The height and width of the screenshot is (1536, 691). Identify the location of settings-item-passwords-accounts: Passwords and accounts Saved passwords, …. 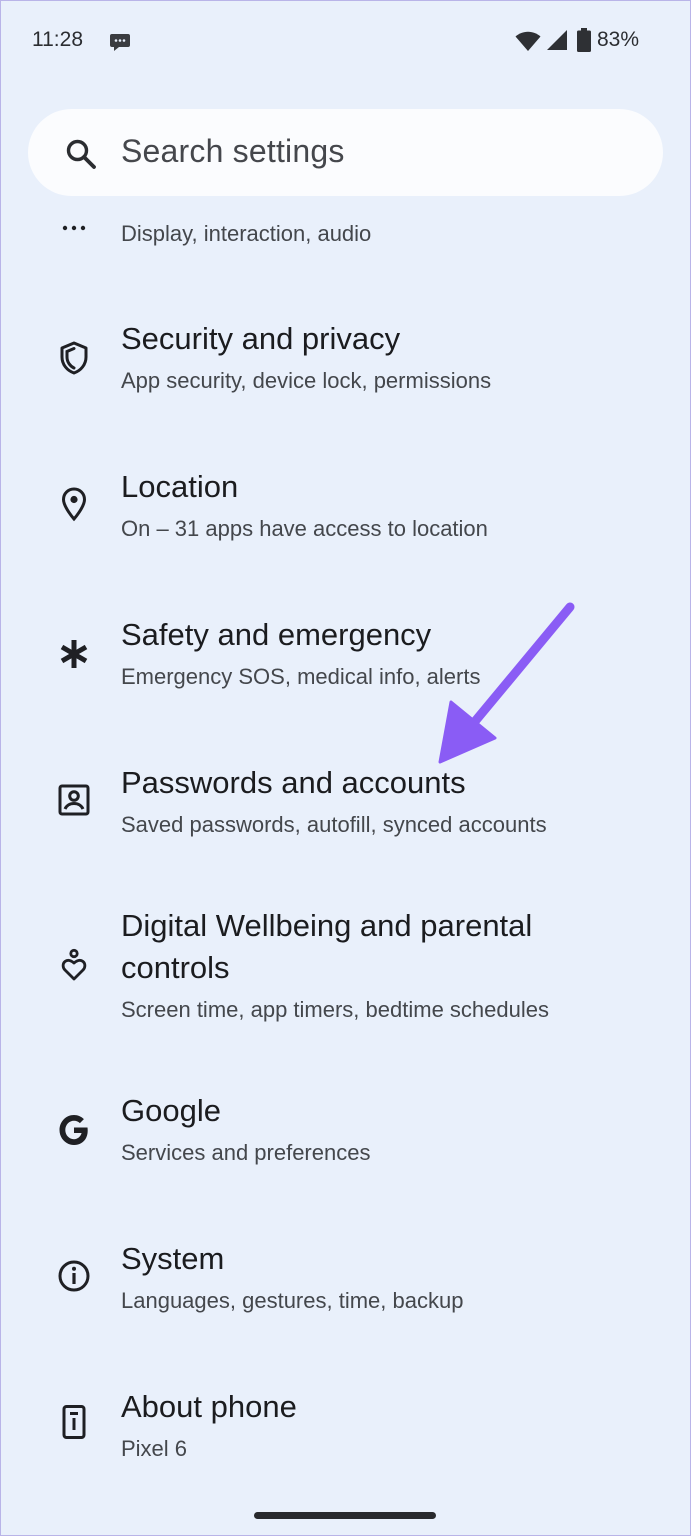
(345, 807).